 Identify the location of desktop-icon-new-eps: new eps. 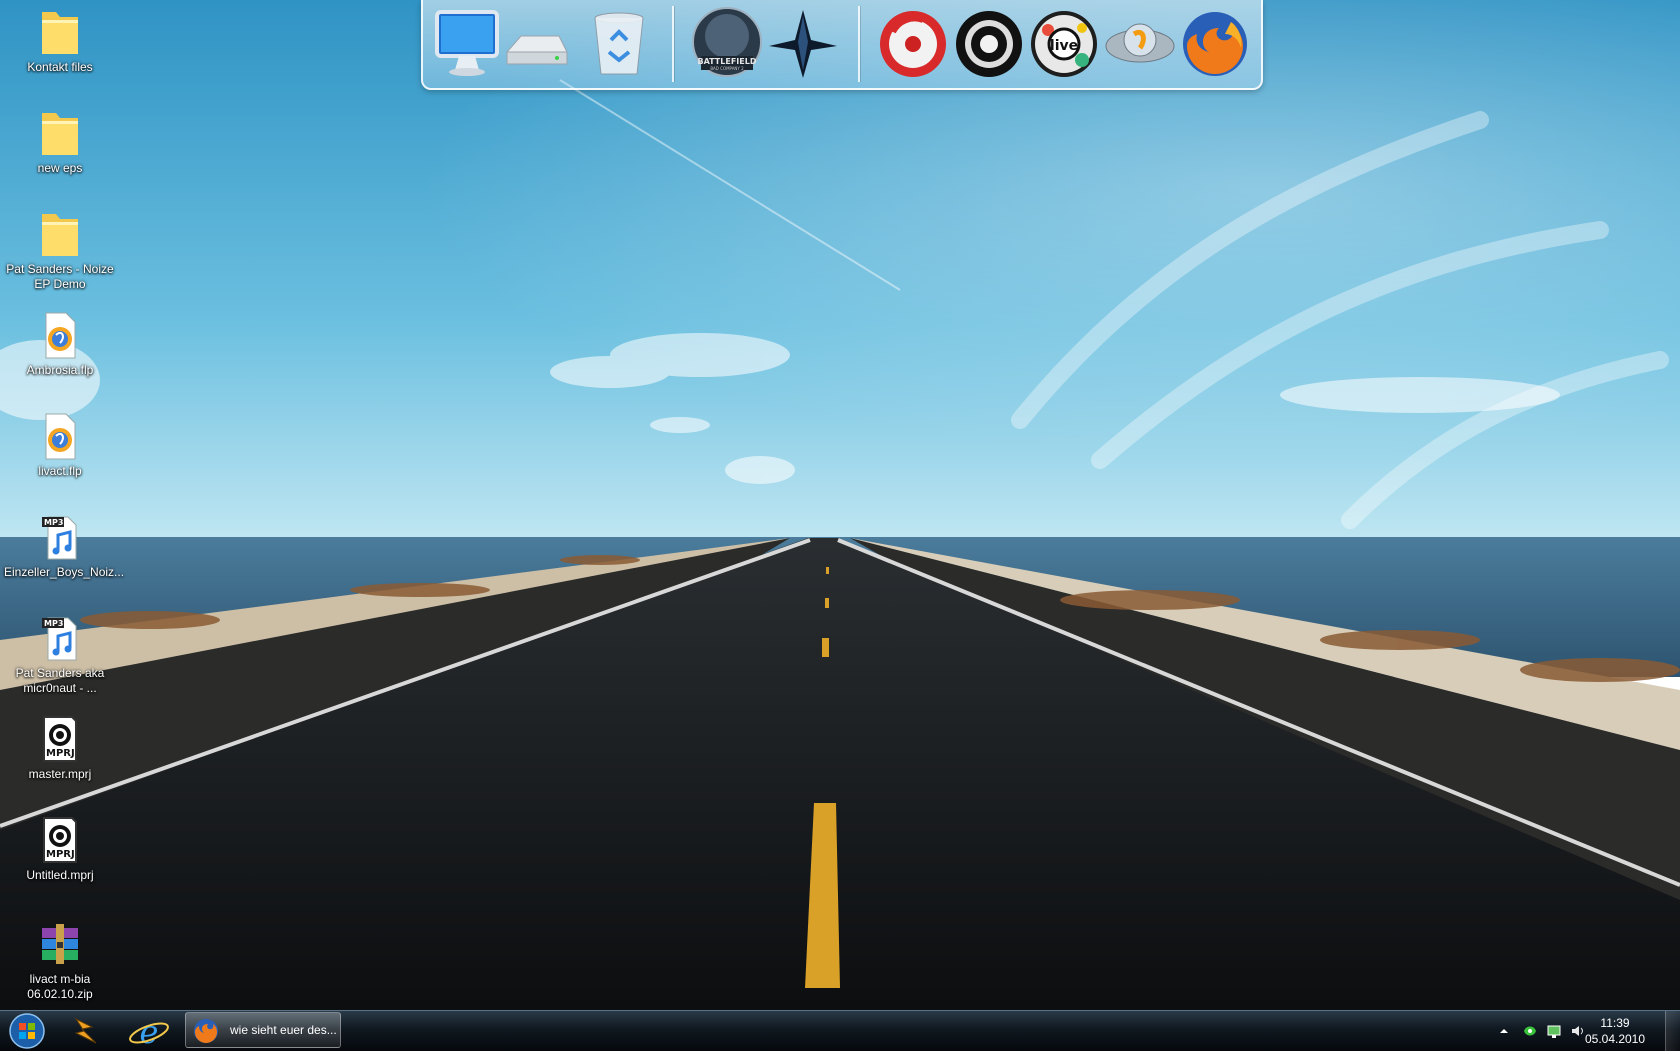
(60, 138).